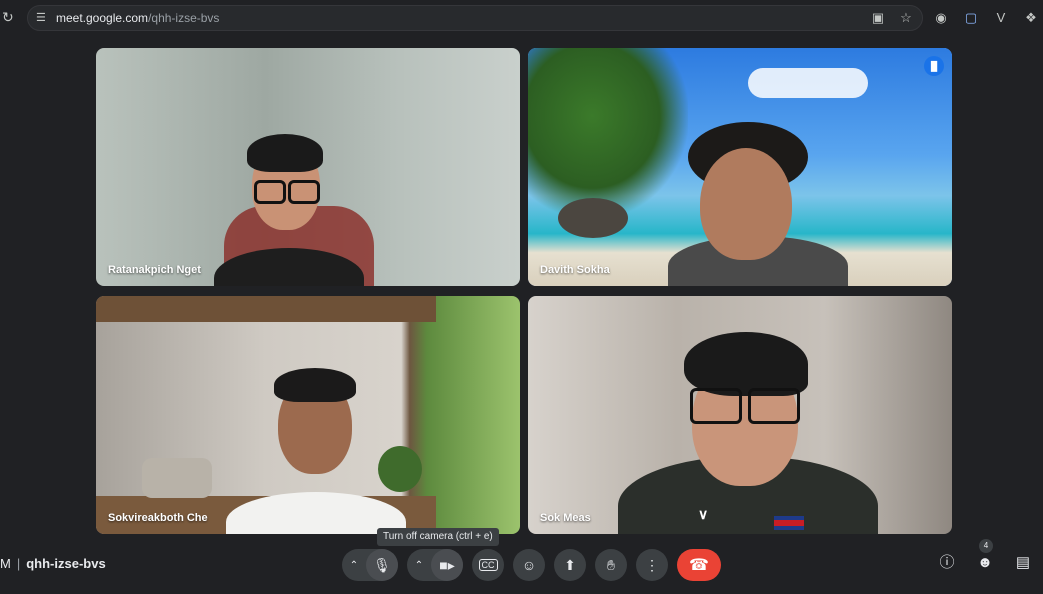 This screenshot has width=1043, height=594. I want to click on leave-call-button: ☎︎, so click(699, 565).